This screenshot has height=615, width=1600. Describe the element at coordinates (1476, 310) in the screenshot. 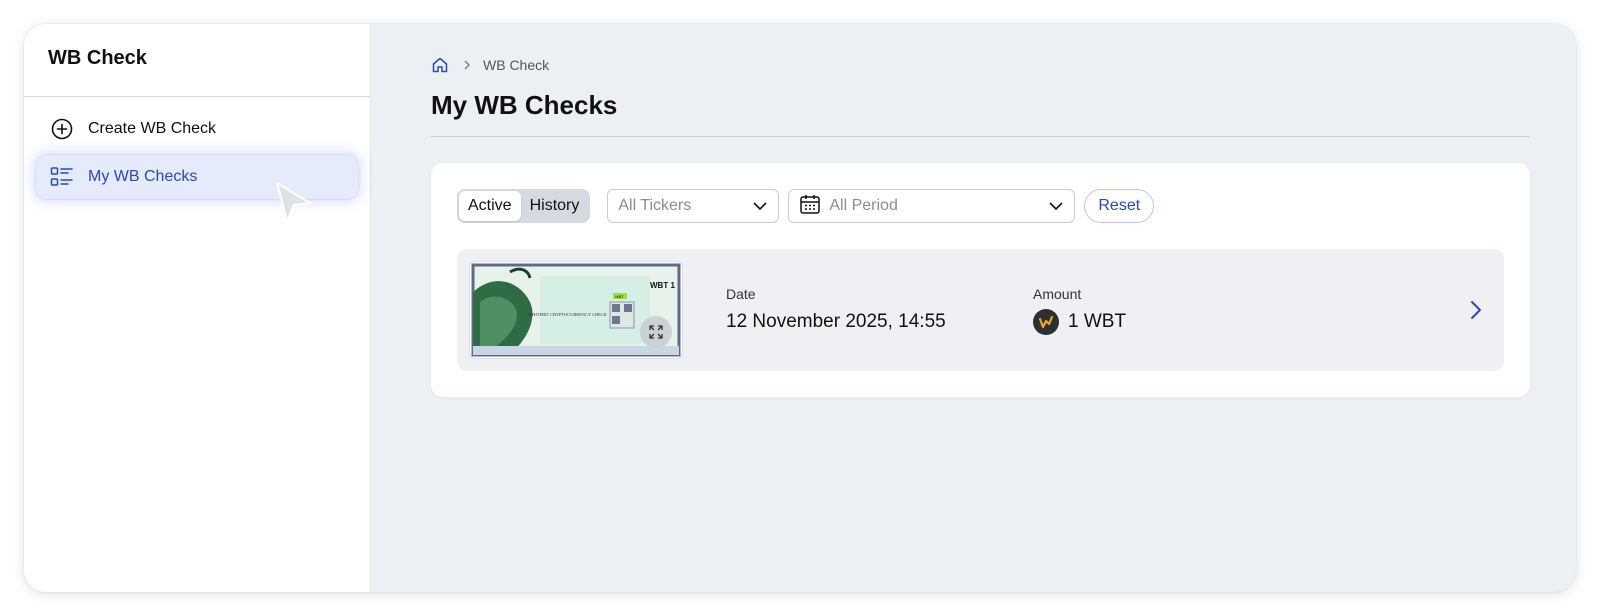

I see `chevron-right-icon` at that location.